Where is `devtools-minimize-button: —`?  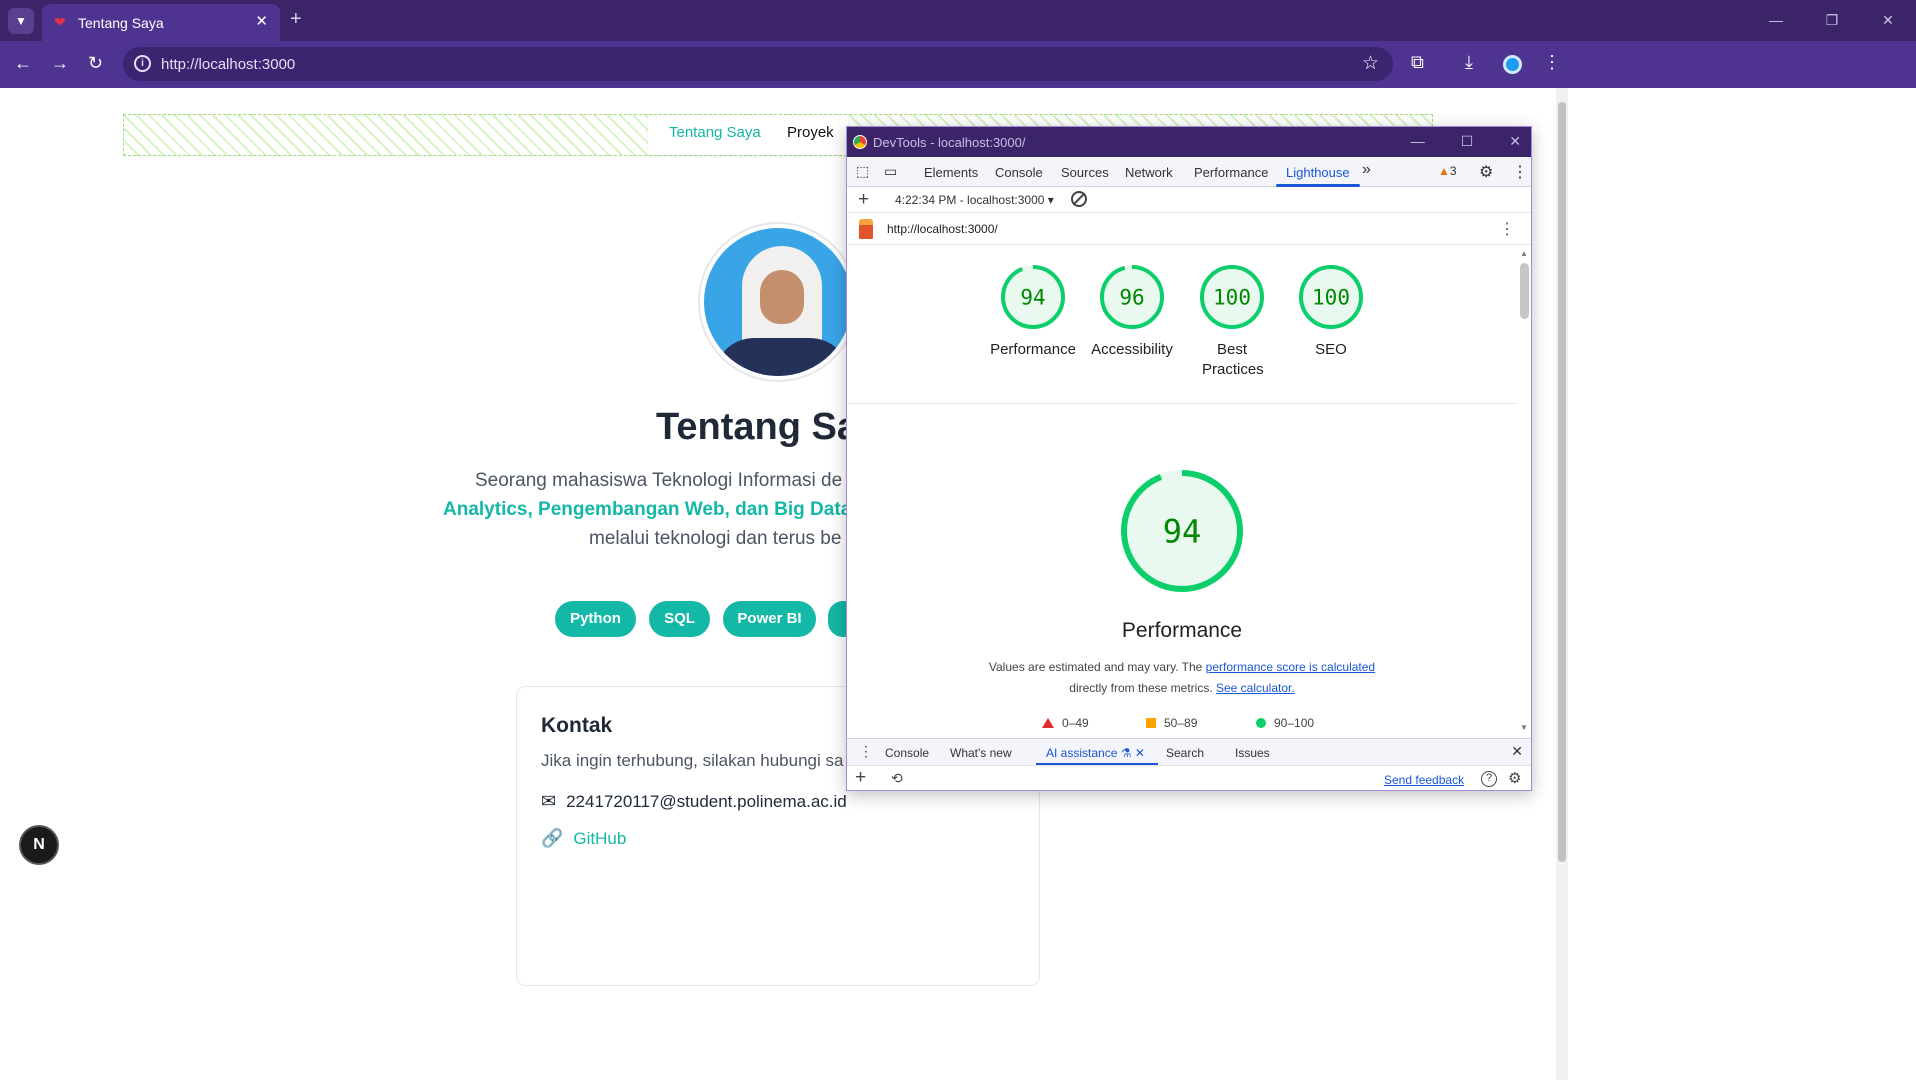 devtools-minimize-button: — is located at coordinates (1418, 141).